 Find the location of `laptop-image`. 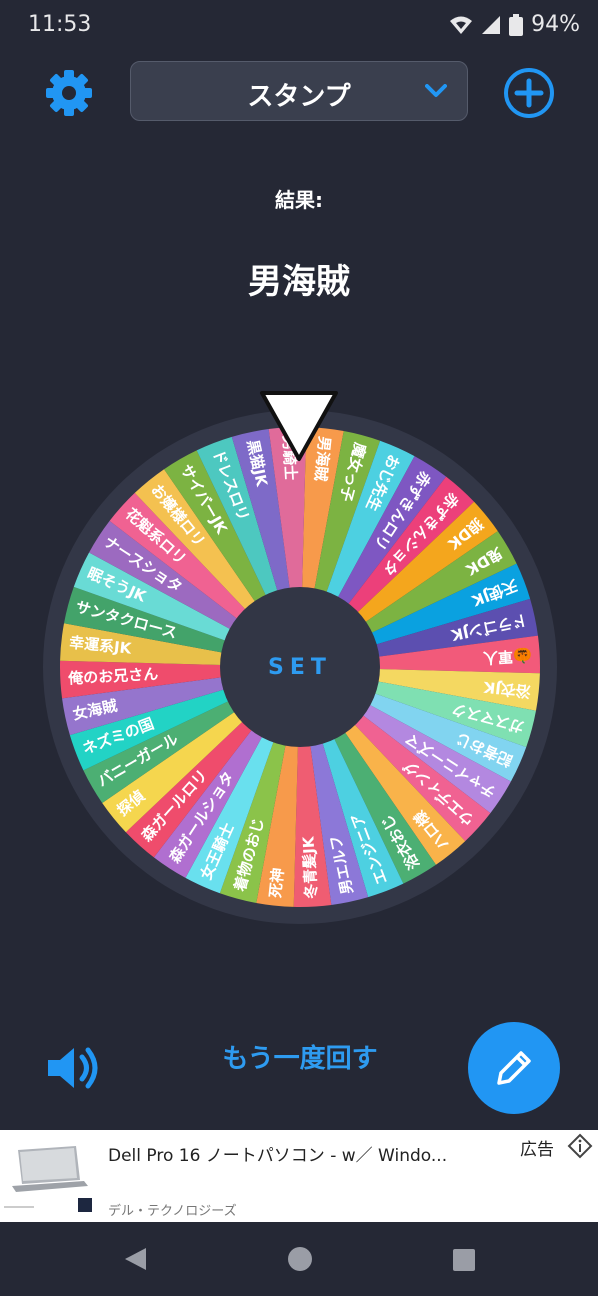

laptop-image is located at coordinates (48, 1179).